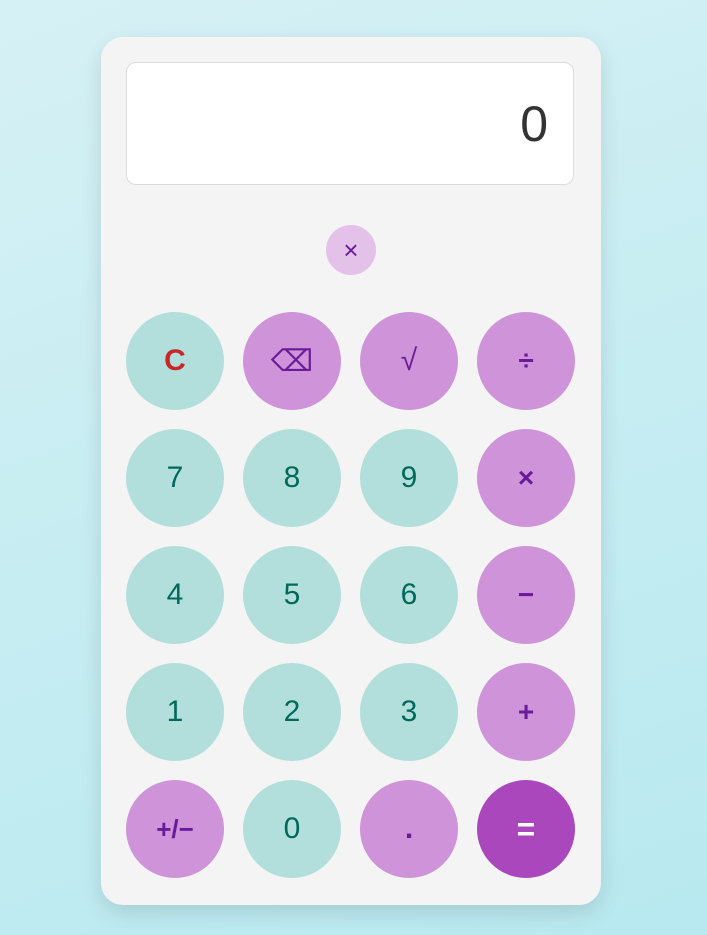  Describe the element at coordinates (175, 478) in the screenshot. I see `digit-7-button: 7` at that location.